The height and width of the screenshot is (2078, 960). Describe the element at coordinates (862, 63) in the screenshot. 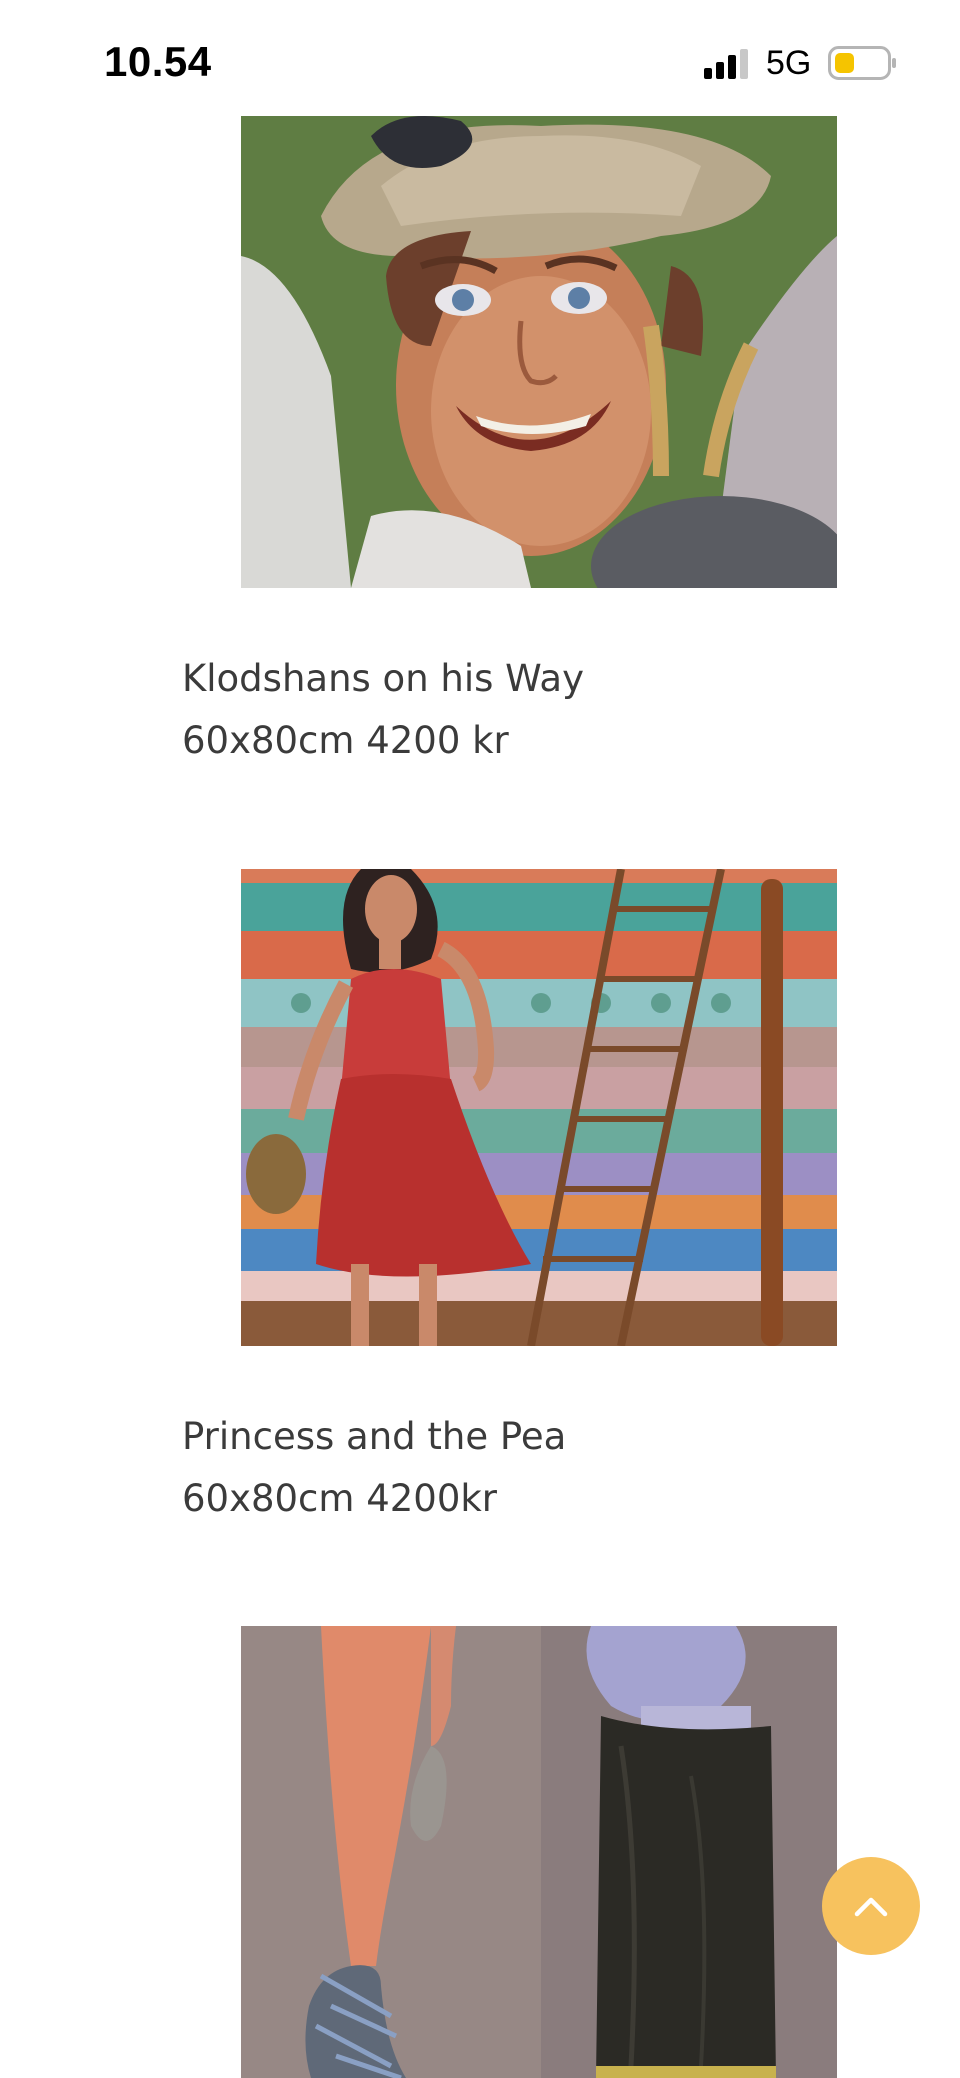

I see `battery-low-icon` at that location.